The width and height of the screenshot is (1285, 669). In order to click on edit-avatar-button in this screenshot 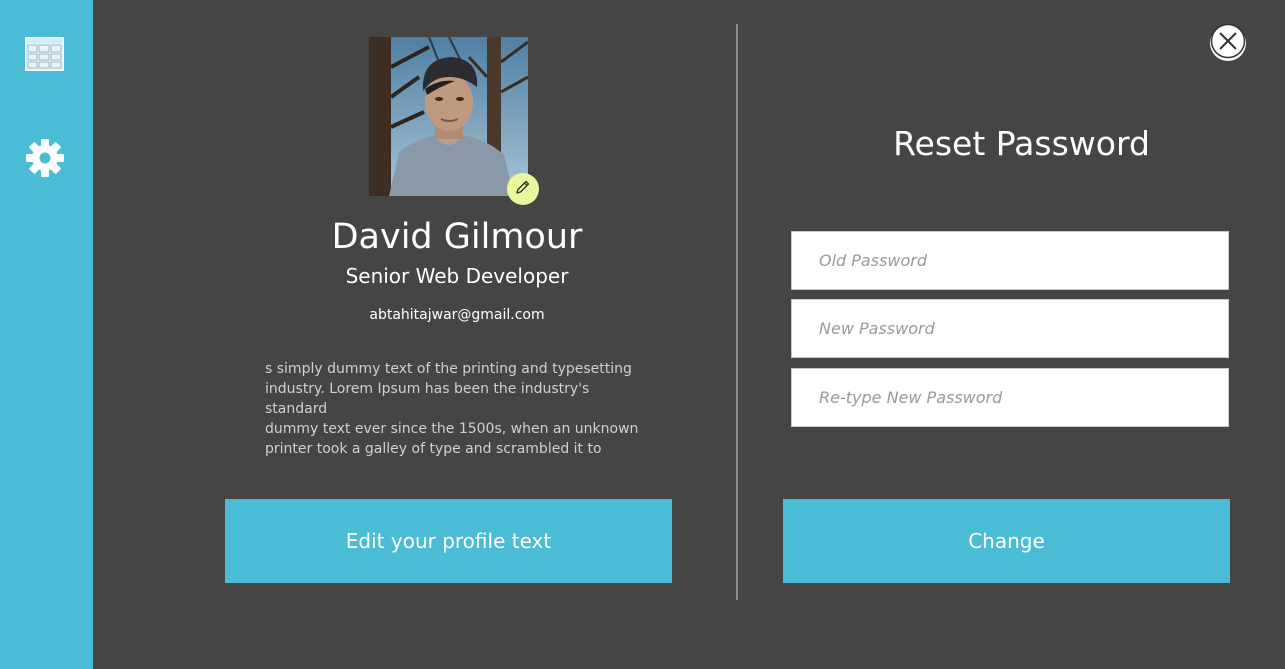, I will do `click(523, 189)`.